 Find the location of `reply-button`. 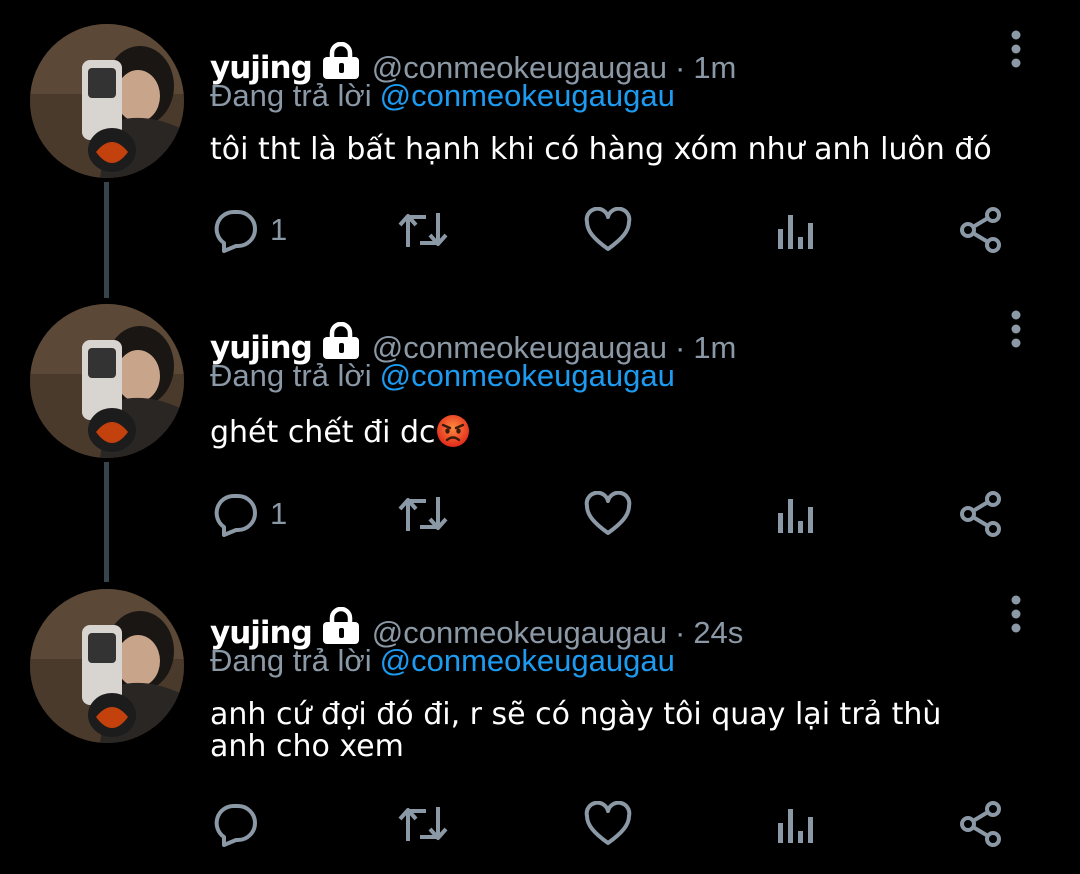

reply-button is located at coordinates (241, 824).